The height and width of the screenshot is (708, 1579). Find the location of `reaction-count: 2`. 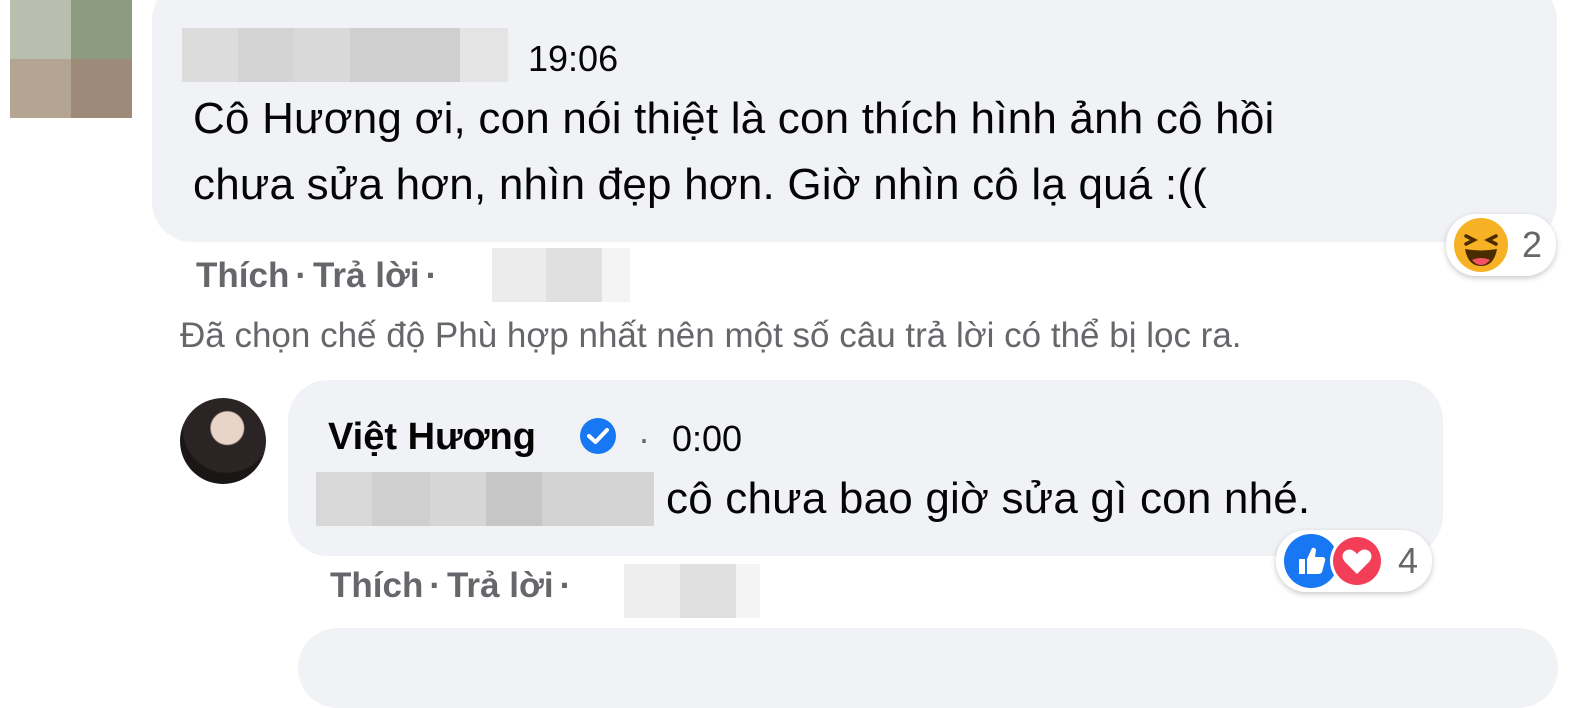

reaction-count: 2 is located at coordinates (1532, 244).